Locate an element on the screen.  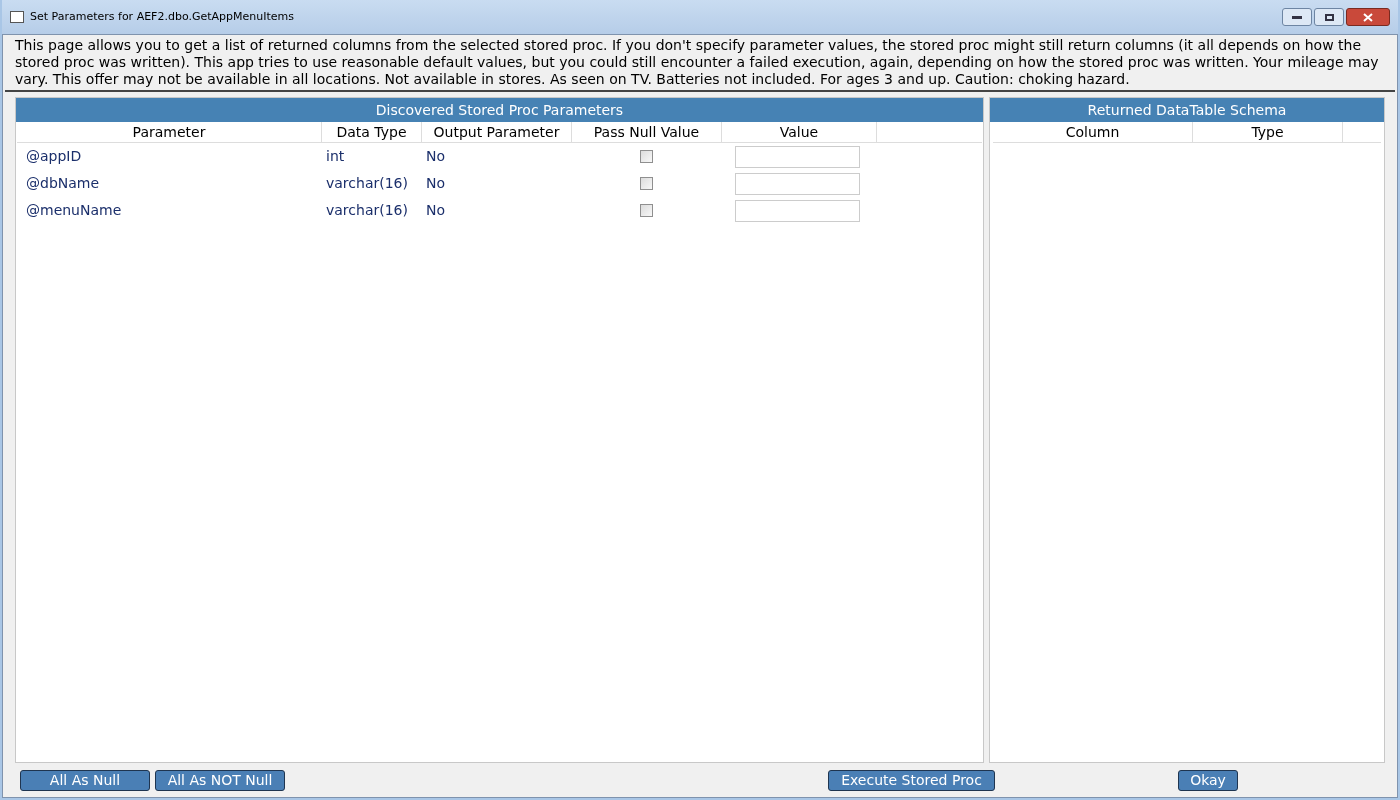
column-header: Type is located at coordinates (1268, 132).